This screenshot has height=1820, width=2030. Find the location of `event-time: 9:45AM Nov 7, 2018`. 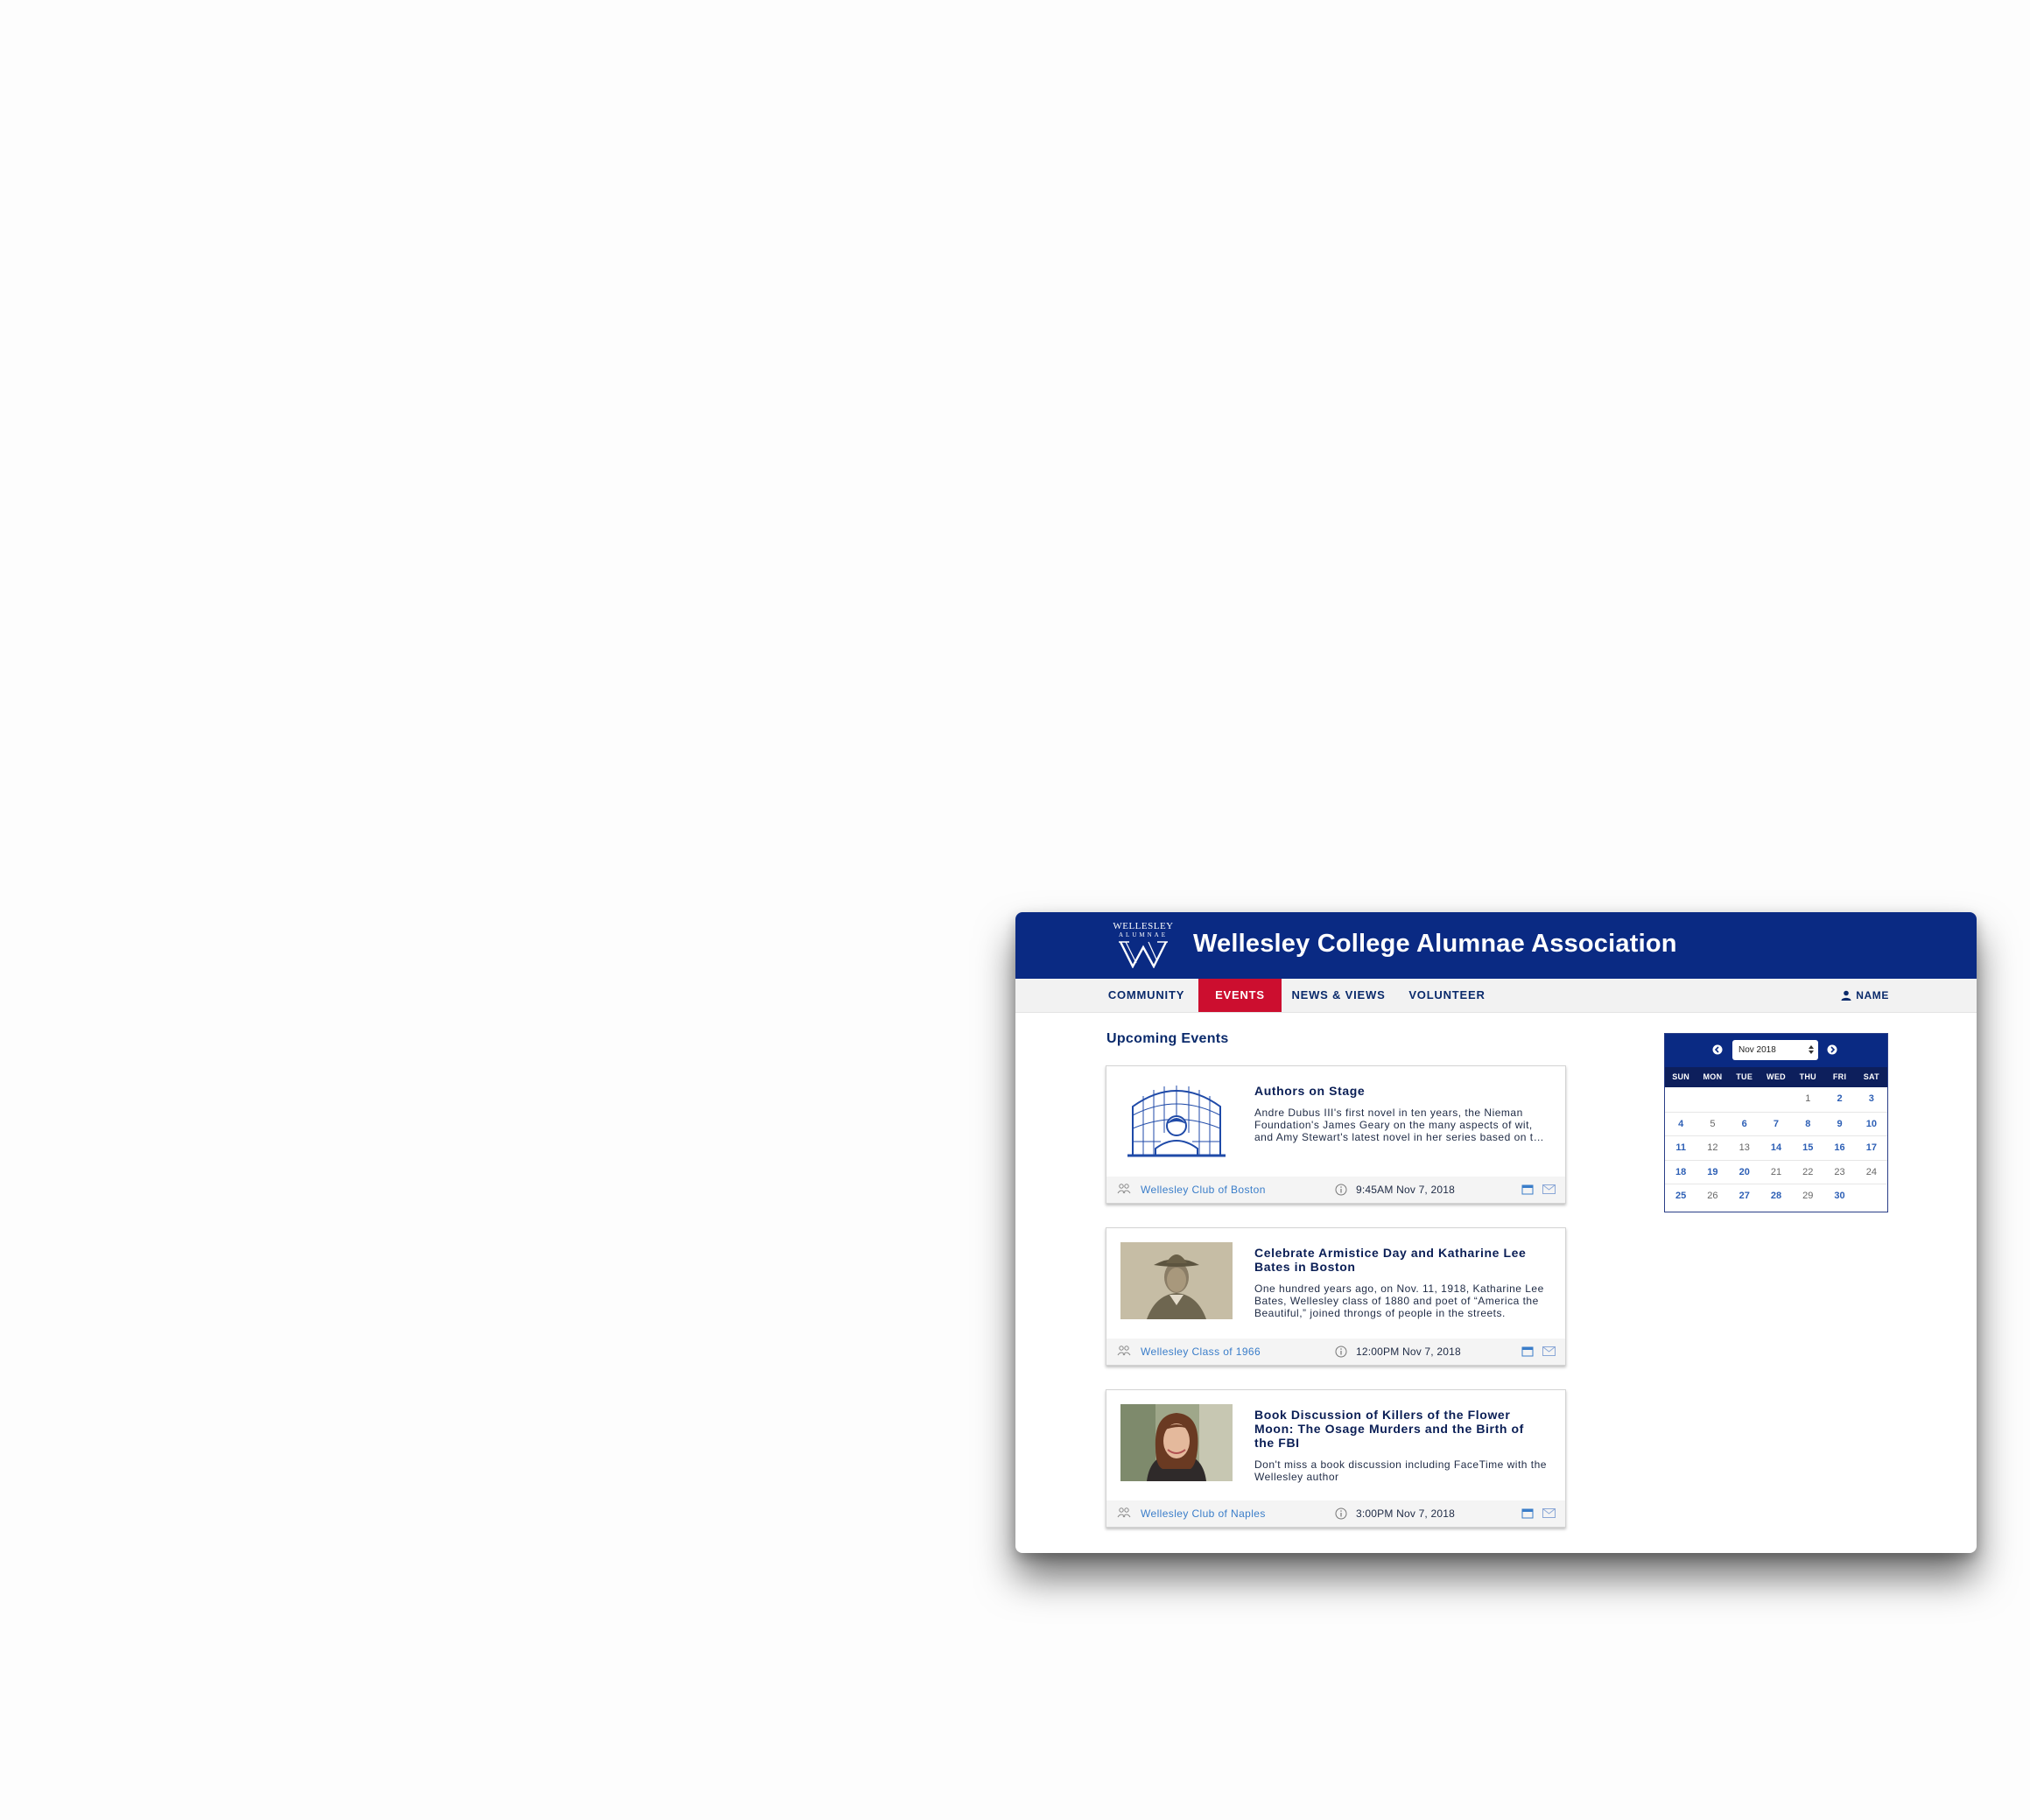

event-time: 9:45AM Nov 7, 2018 is located at coordinates (1406, 1190).